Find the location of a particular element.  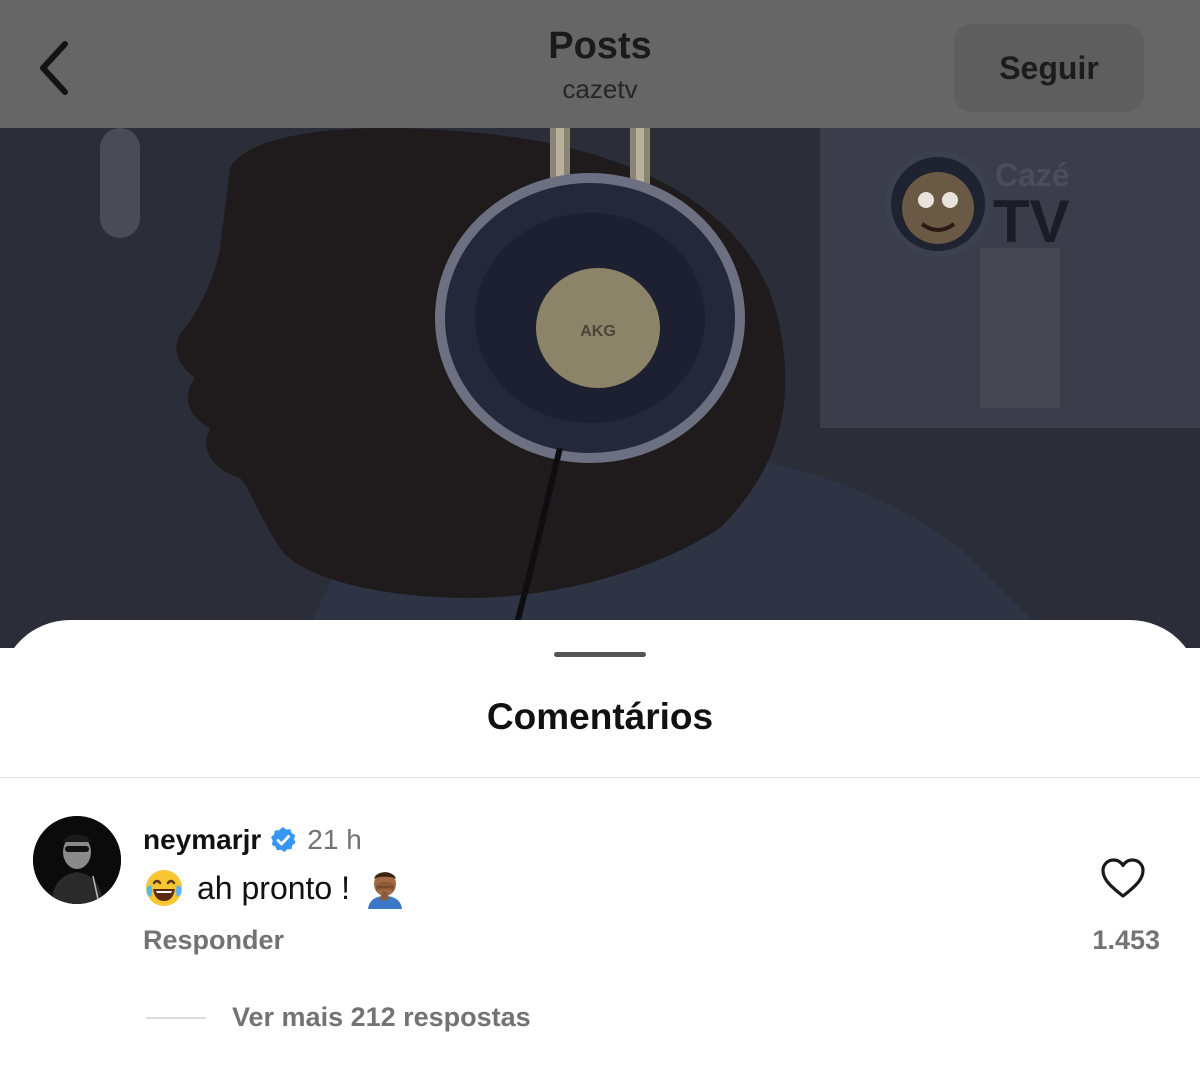

avatar is located at coordinates (77, 860).